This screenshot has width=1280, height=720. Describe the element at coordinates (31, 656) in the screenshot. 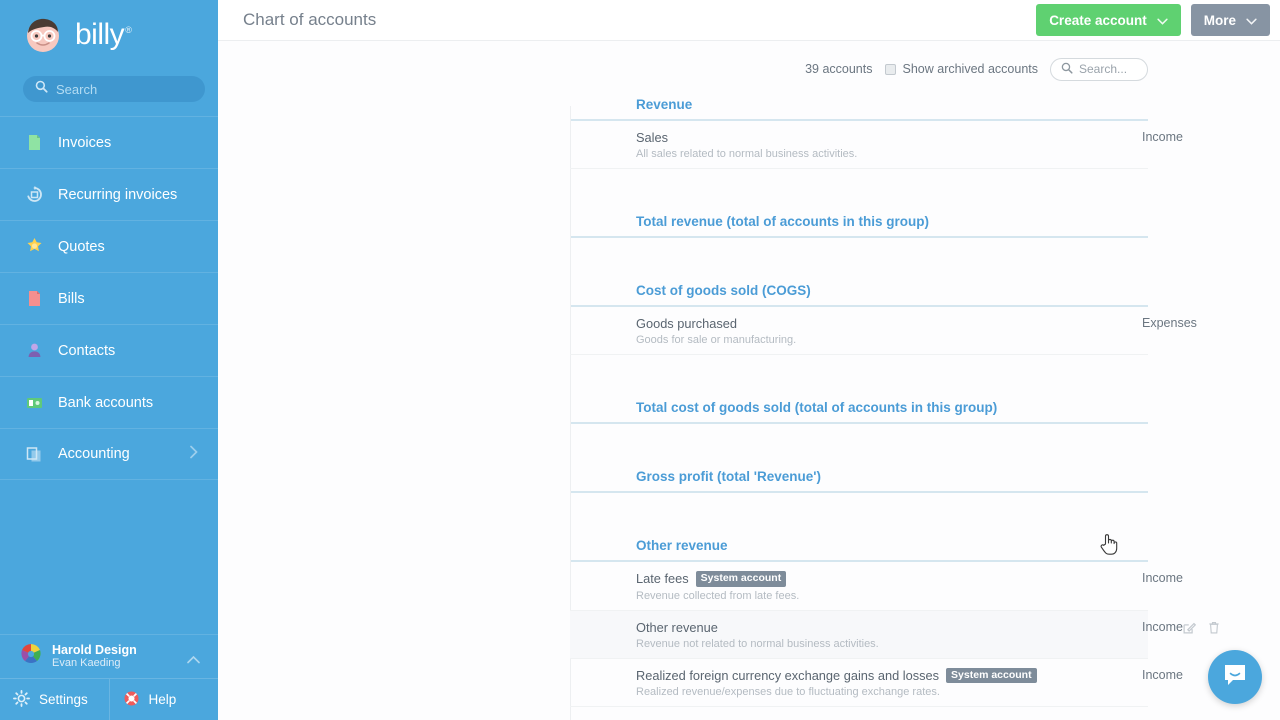

I see `pinwheel-avatar` at that location.